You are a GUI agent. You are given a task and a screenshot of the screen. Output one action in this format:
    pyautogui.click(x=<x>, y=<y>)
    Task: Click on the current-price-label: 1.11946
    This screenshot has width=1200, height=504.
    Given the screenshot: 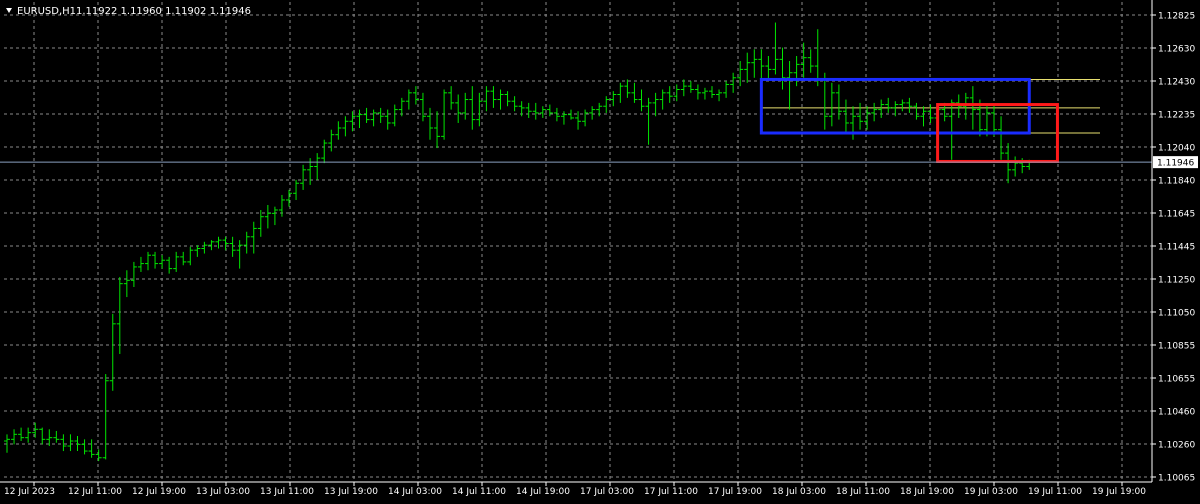 What is the action you would take?
    pyautogui.click(x=1175, y=164)
    